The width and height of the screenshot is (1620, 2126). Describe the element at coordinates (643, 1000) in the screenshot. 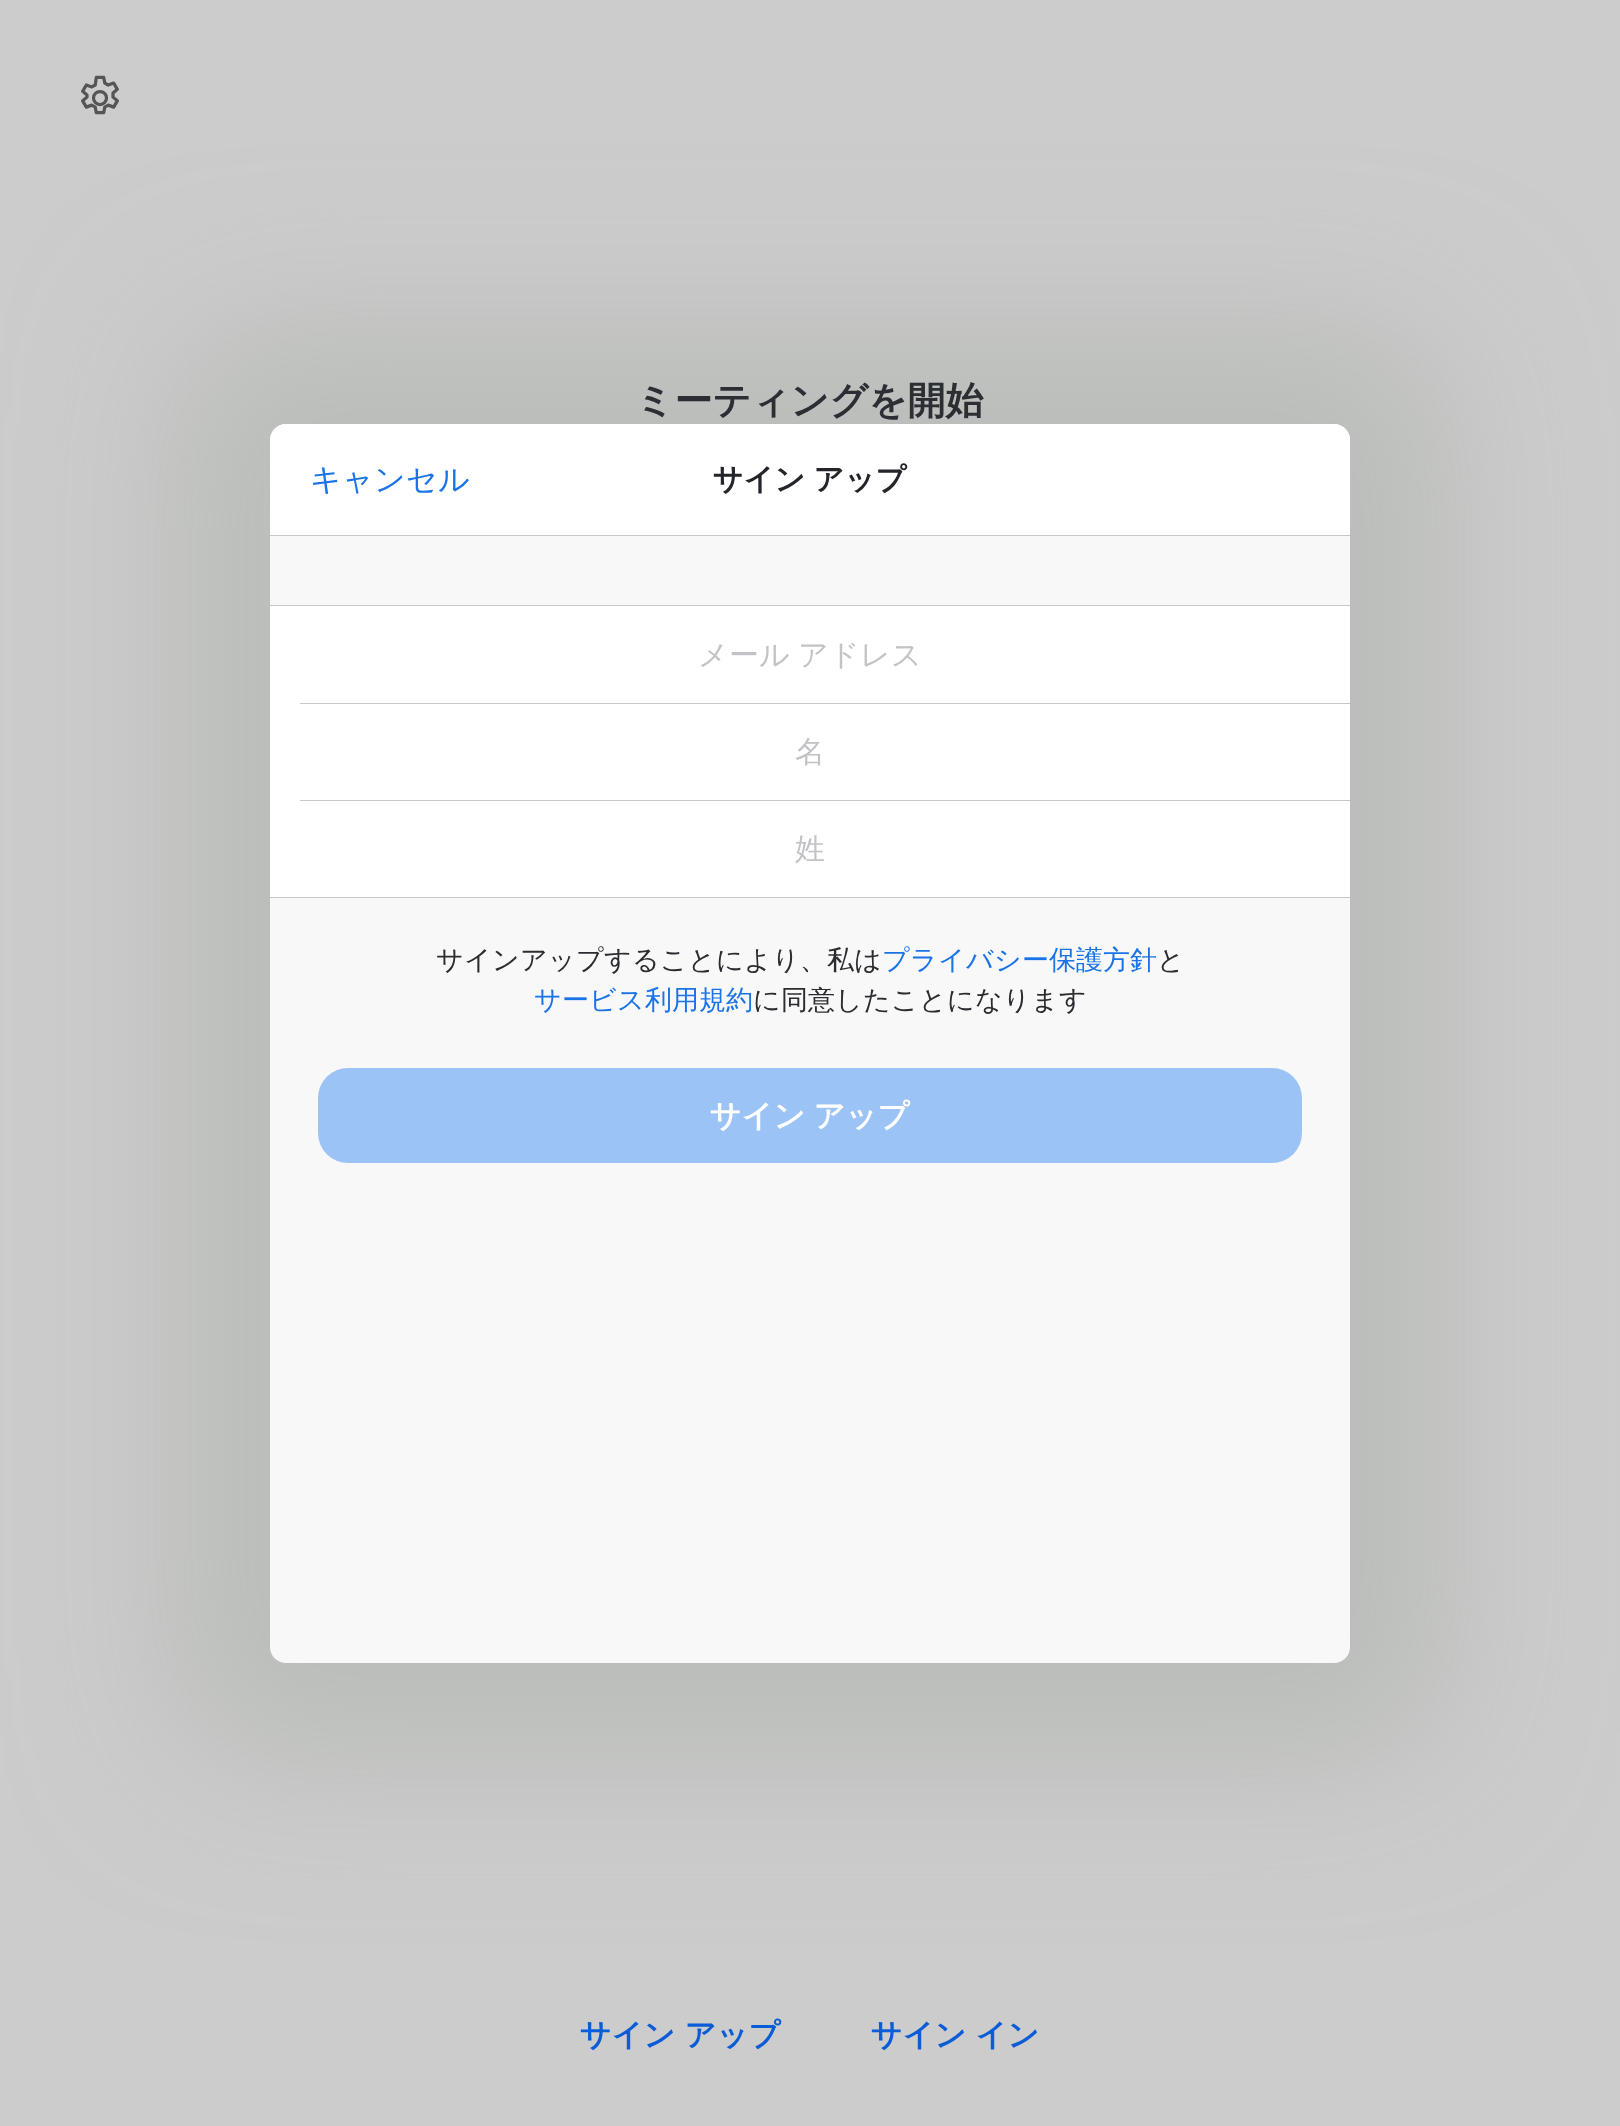

I see `terms-link: サービス利用規約` at that location.